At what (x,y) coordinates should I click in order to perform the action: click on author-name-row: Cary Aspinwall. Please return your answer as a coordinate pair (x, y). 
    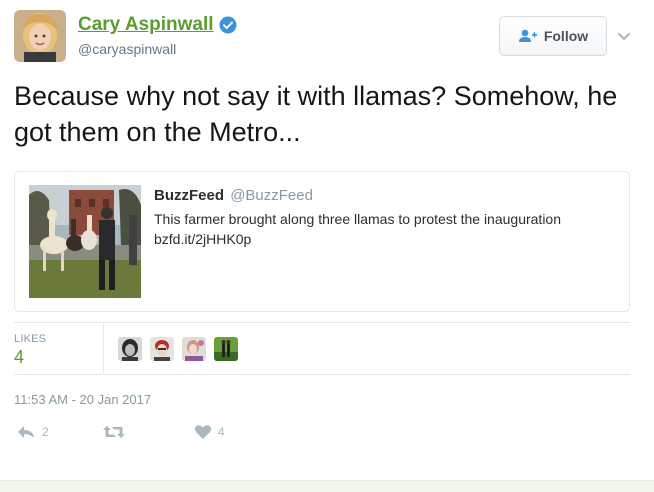
    Looking at the image, I should click on (157, 25).